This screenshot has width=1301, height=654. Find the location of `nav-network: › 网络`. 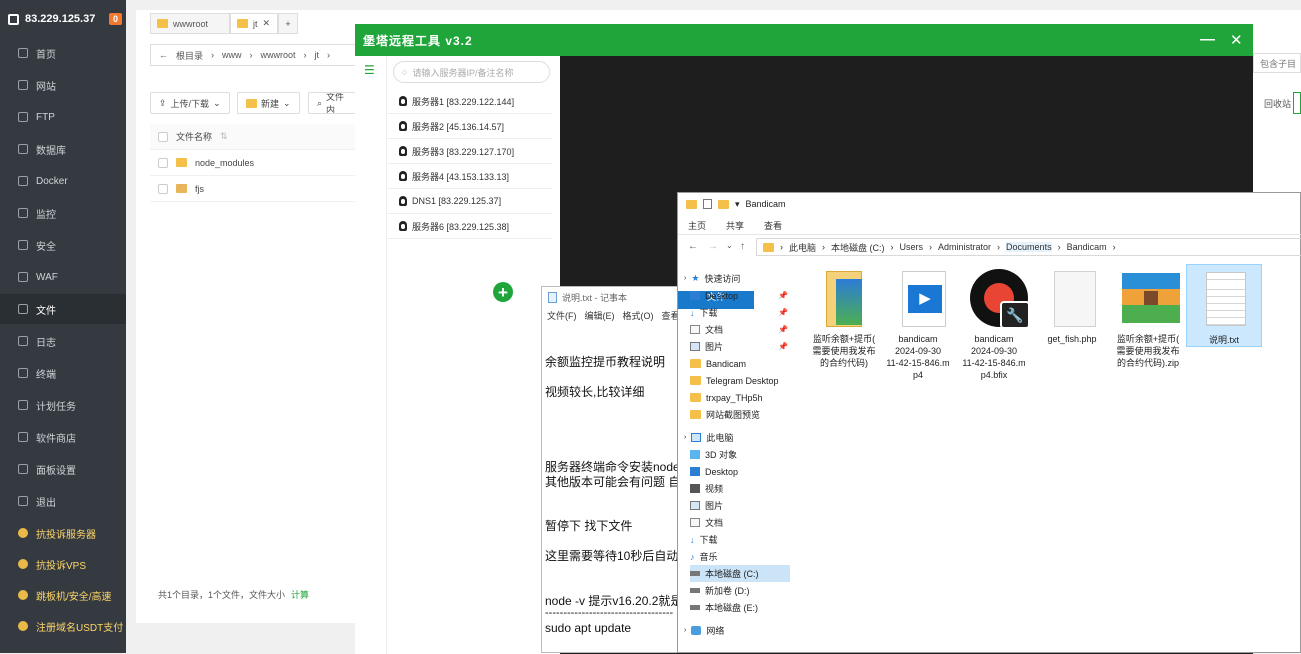

nav-network: › 网络 is located at coordinates (734, 630).